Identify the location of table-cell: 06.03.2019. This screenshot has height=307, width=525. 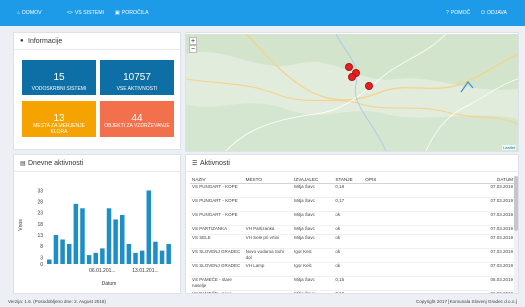
(486, 283).